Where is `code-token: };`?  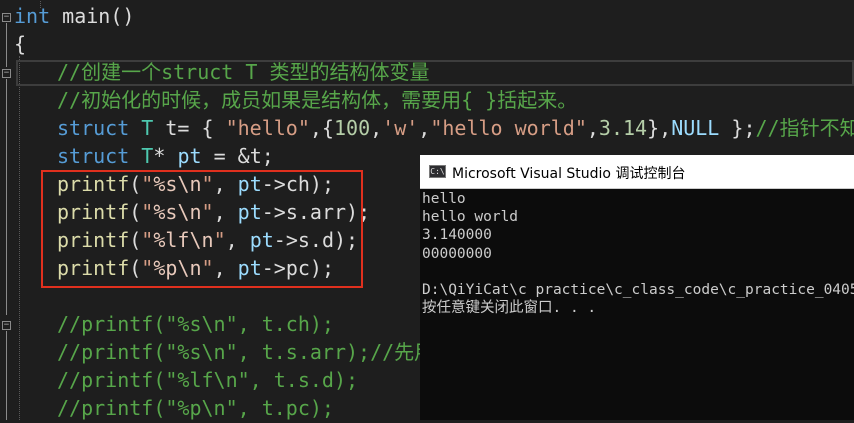 code-token: }; is located at coordinates (737, 128).